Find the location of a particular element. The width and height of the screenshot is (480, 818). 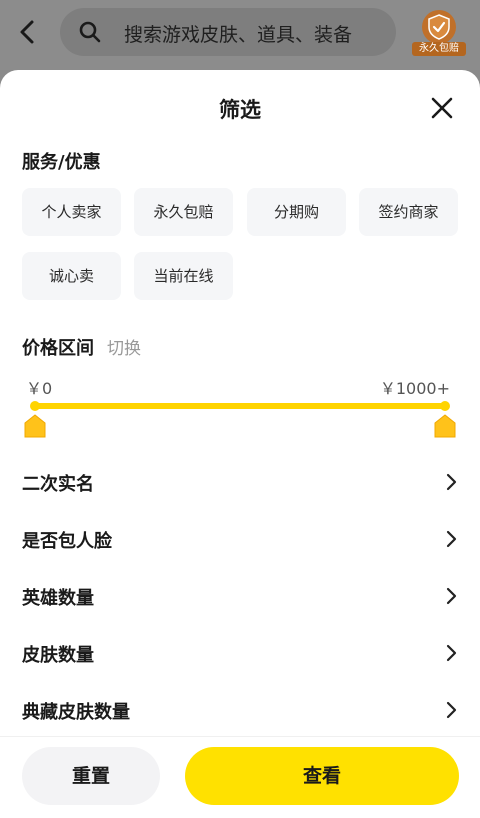

service-section-title: 服务/优惠 is located at coordinates (61, 162).